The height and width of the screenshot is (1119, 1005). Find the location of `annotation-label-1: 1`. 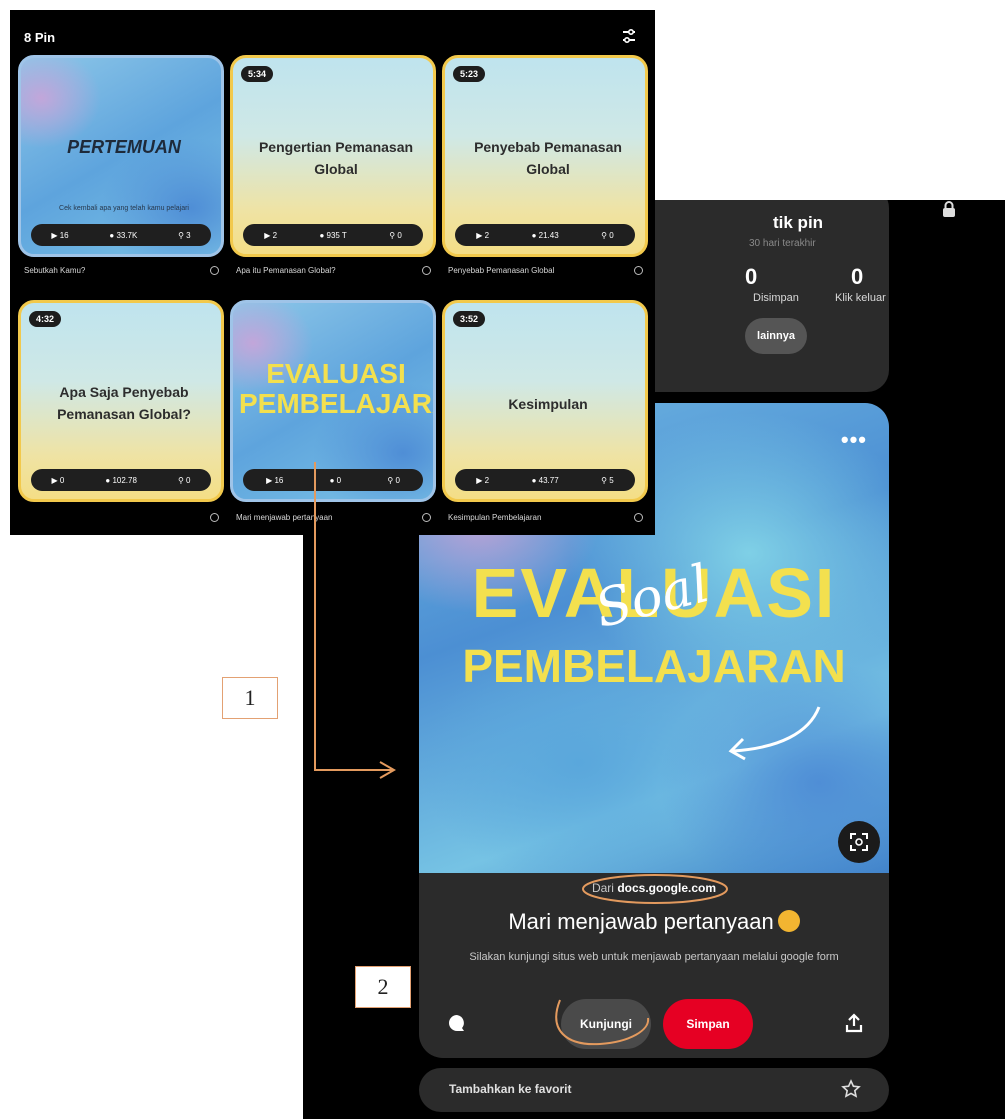

annotation-label-1: 1 is located at coordinates (250, 698).